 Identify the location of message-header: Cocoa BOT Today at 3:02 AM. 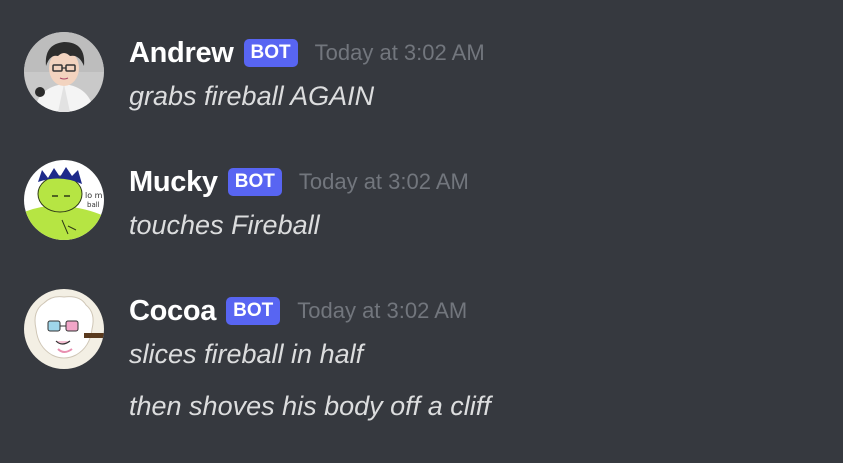
(298, 311).